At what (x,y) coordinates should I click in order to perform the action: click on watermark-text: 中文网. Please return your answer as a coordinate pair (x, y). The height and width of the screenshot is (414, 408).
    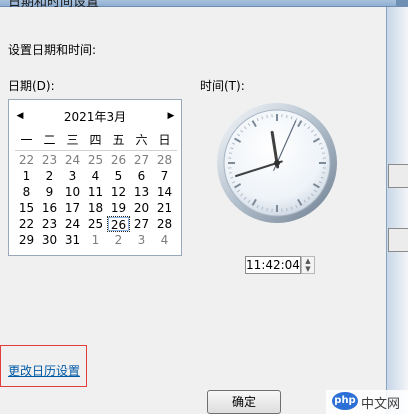
    Looking at the image, I should click on (381, 404).